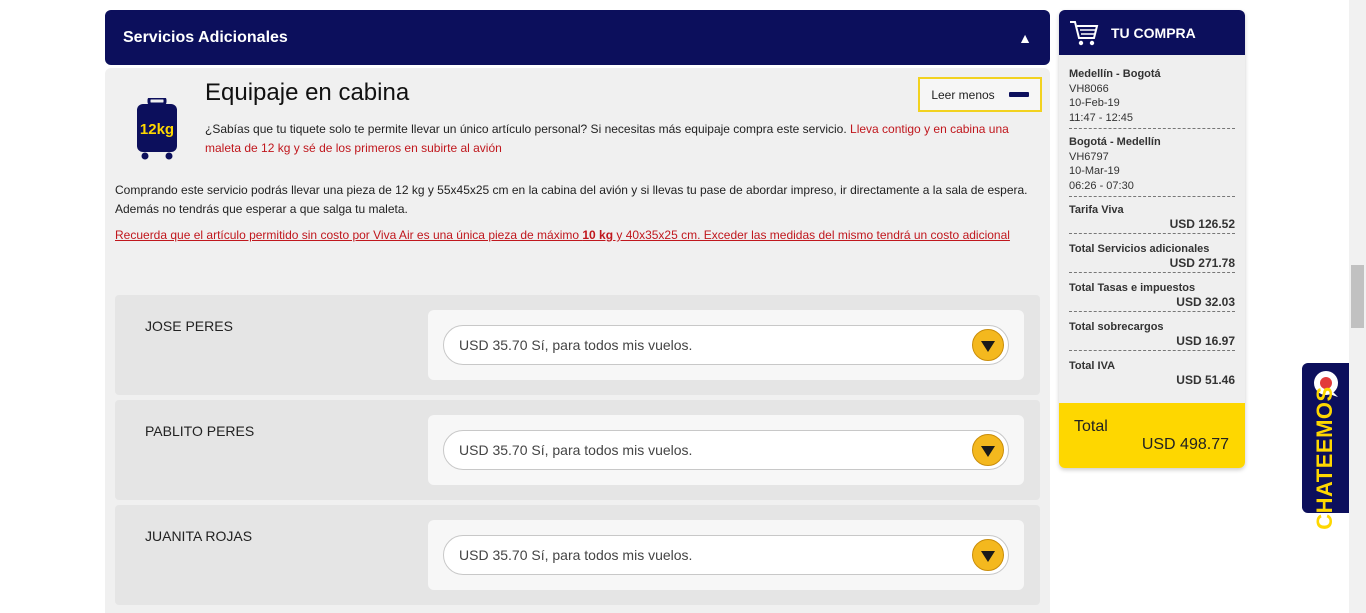 This screenshot has width=1366, height=613. What do you see at coordinates (199, 536) in the screenshot?
I see `passenger-name: JUANITA ROJAS` at bounding box center [199, 536].